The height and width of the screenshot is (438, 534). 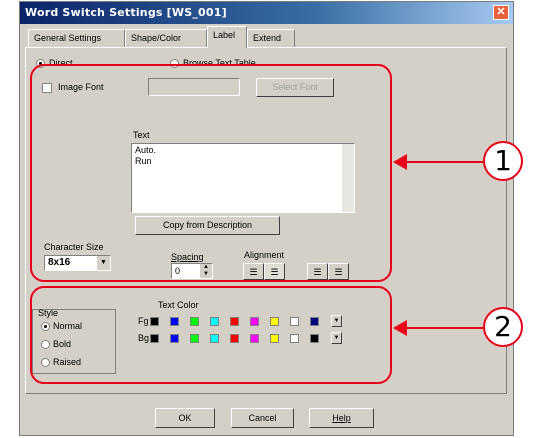 What do you see at coordinates (503, 161) in the screenshot?
I see `callout-number-1: 1` at bounding box center [503, 161].